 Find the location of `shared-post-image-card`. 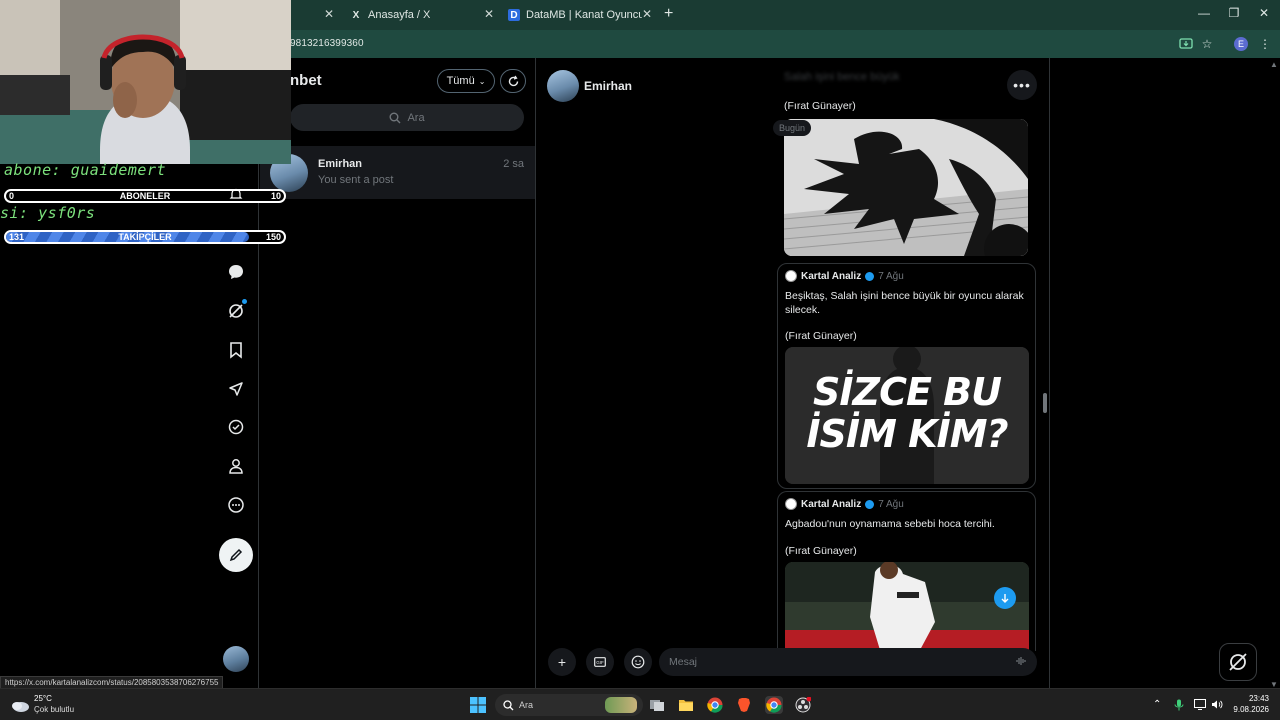

shared-post-image-card is located at coordinates (906, 188).